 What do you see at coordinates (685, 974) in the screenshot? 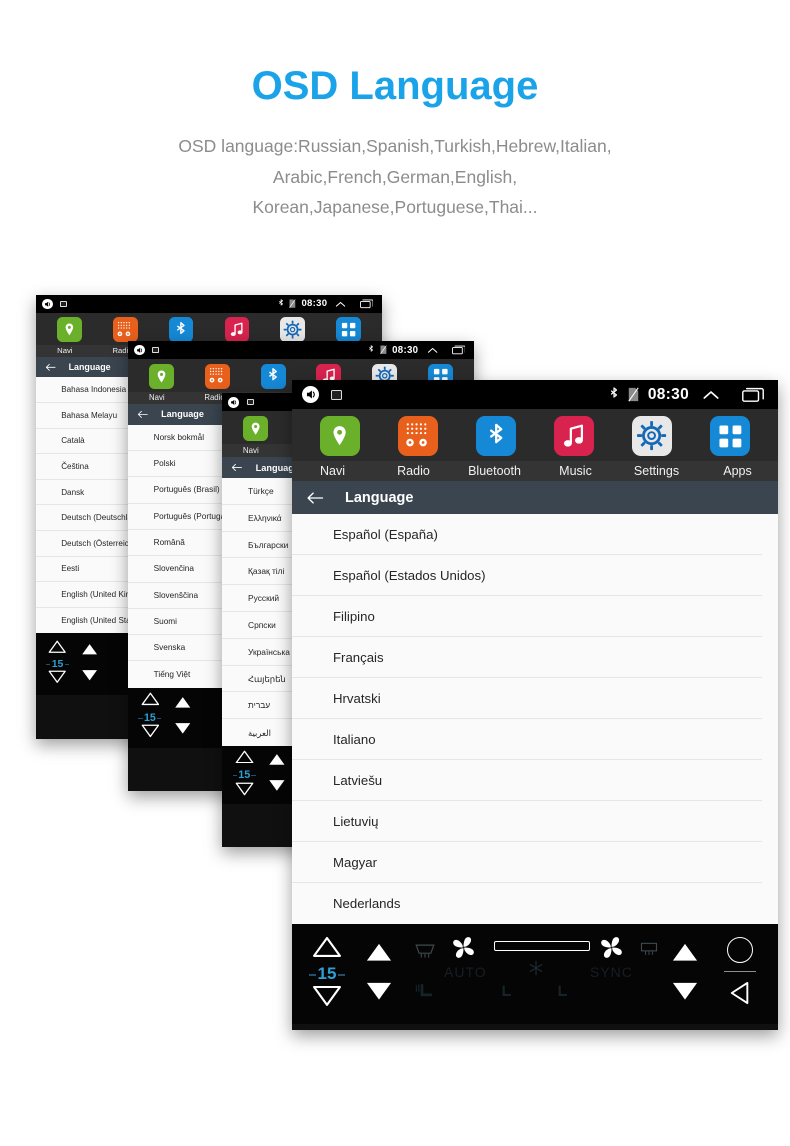
I see `volume-control` at bounding box center [685, 974].